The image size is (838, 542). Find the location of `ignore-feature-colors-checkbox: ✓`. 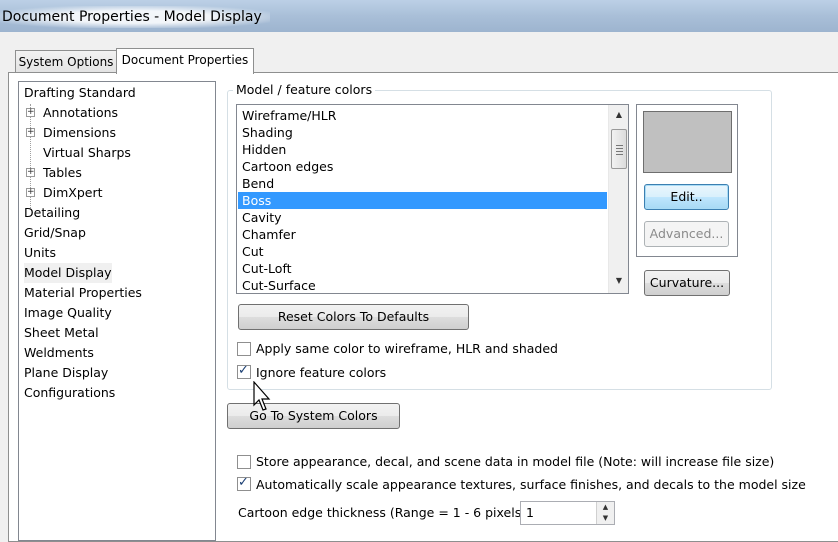

ignore-feature-colors-checkbox: ✓ is located at coordinates (244, 371).